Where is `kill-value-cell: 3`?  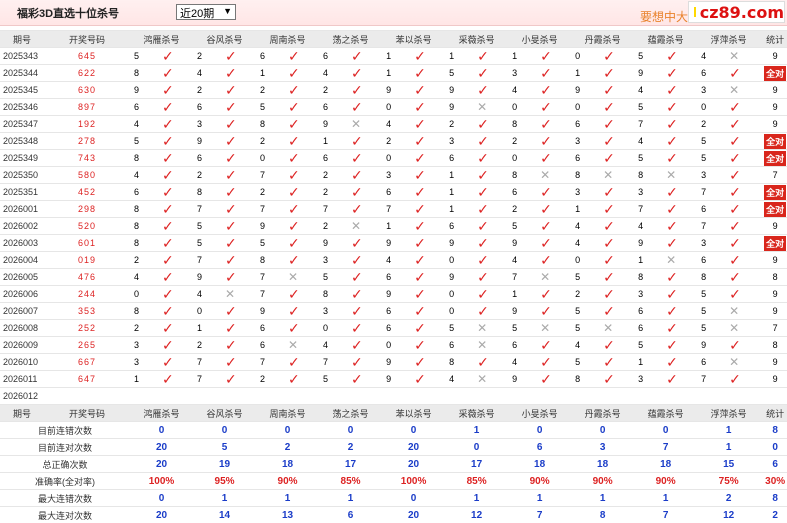
kill-value-cell: 3 is located at coordinates (713, 243).